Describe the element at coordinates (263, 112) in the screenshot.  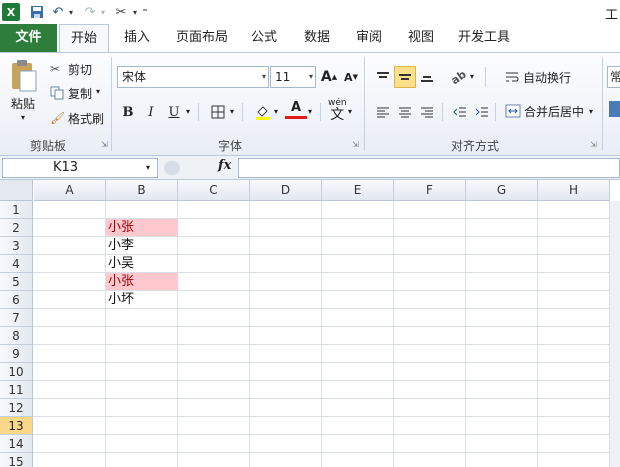
I see `fill-color-button` at that location.